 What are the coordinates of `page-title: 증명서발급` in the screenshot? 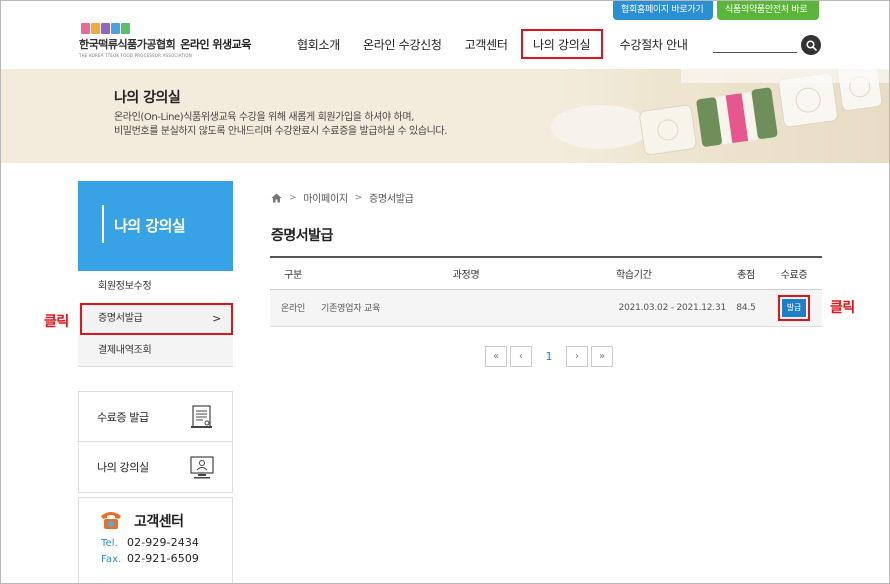 It's located at (302, 236).